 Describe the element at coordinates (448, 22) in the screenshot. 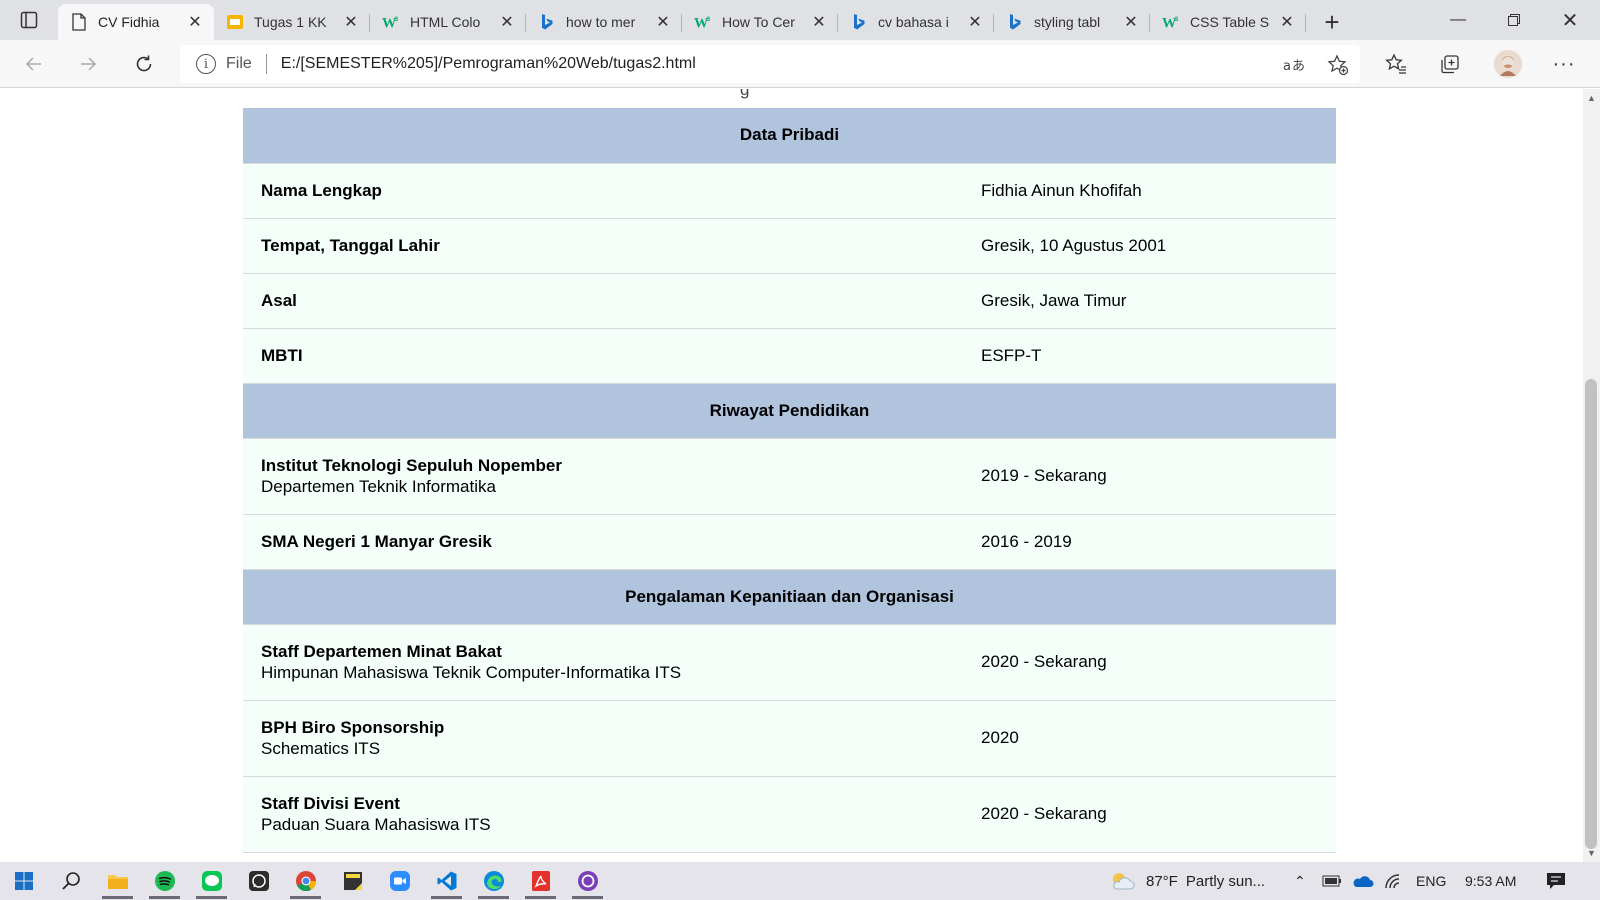

I see `browser-tab: W 3 HTML Colo ✕` at that location.